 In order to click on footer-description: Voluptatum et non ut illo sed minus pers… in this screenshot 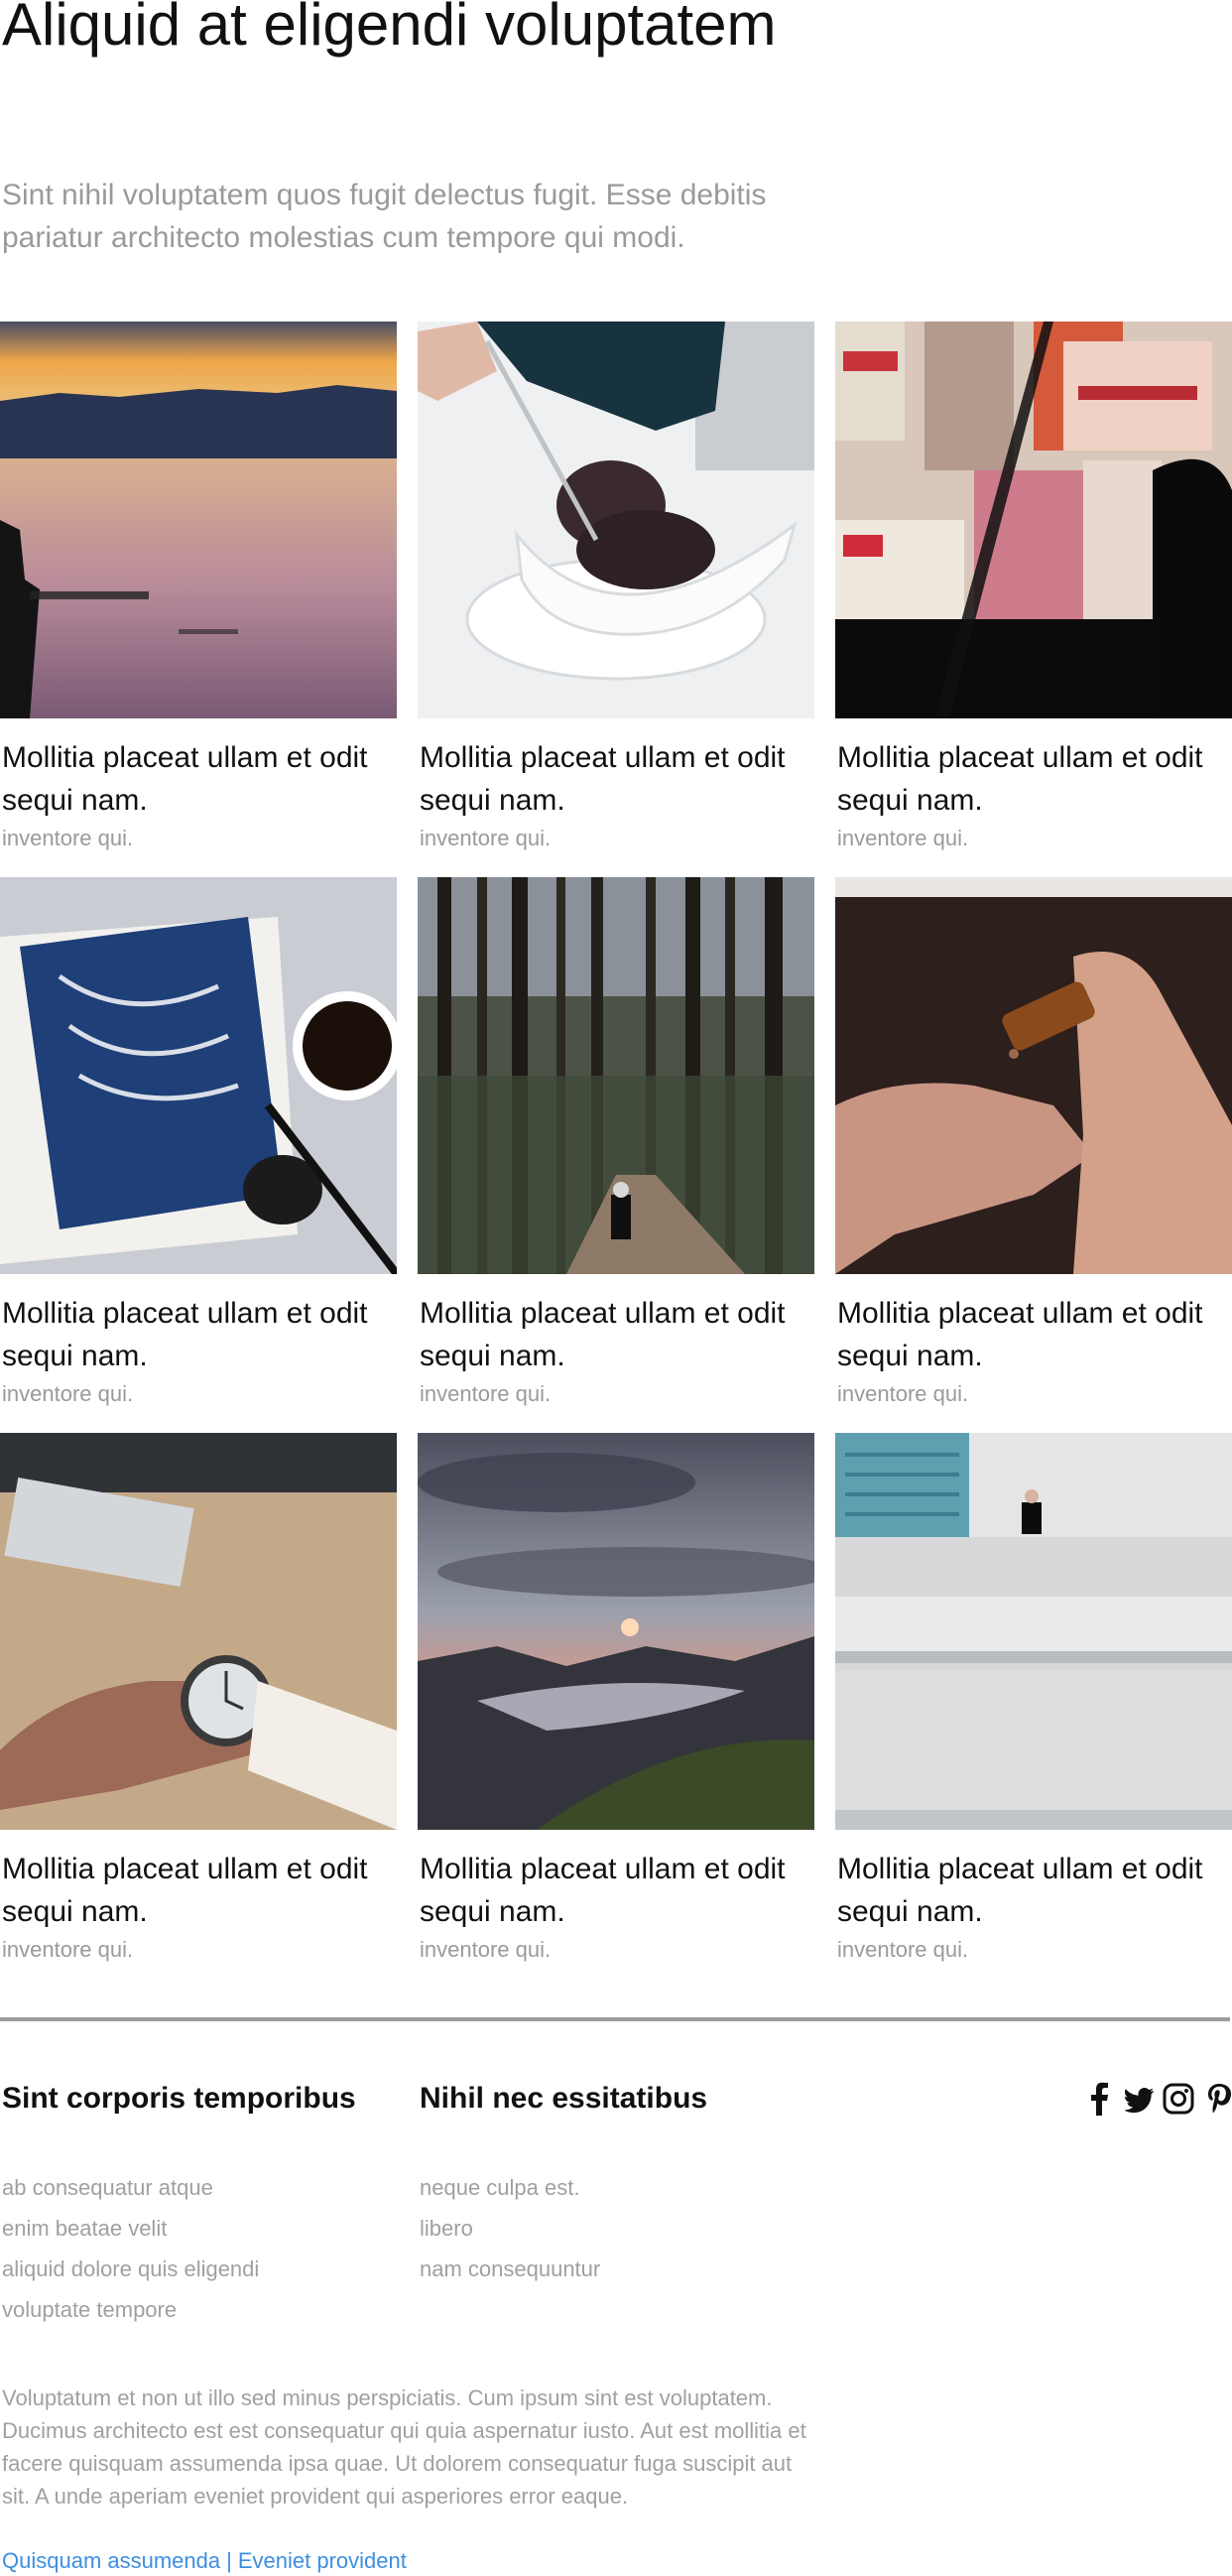, I will do `click(404, 2447)`.